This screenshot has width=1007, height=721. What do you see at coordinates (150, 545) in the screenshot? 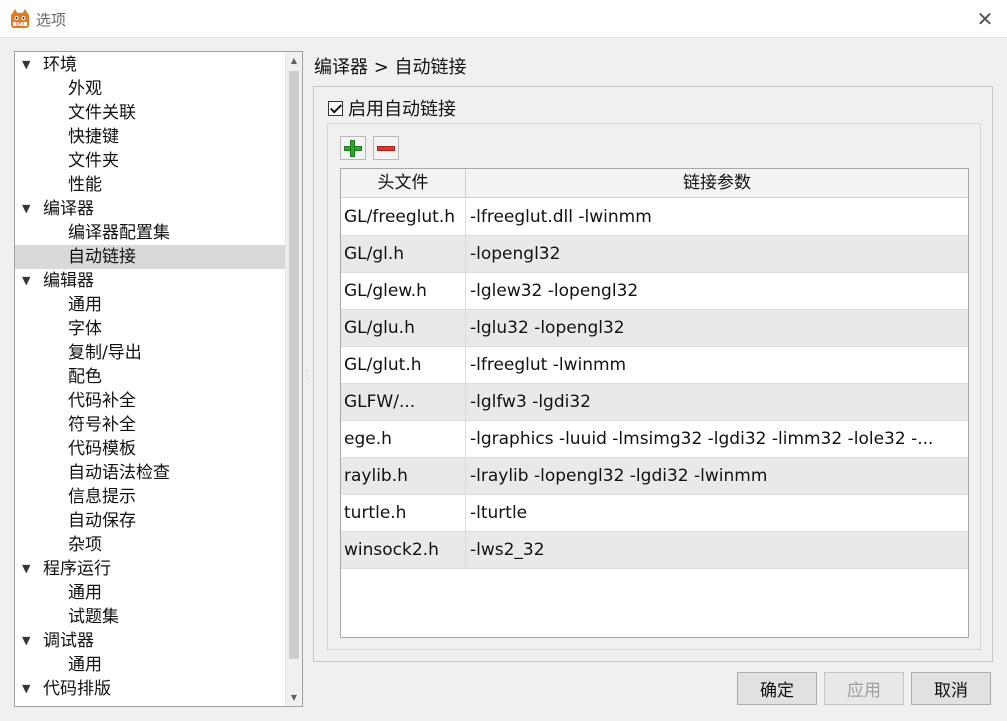
I see `tree-item: 杂项` at bounding box center [150, 545].